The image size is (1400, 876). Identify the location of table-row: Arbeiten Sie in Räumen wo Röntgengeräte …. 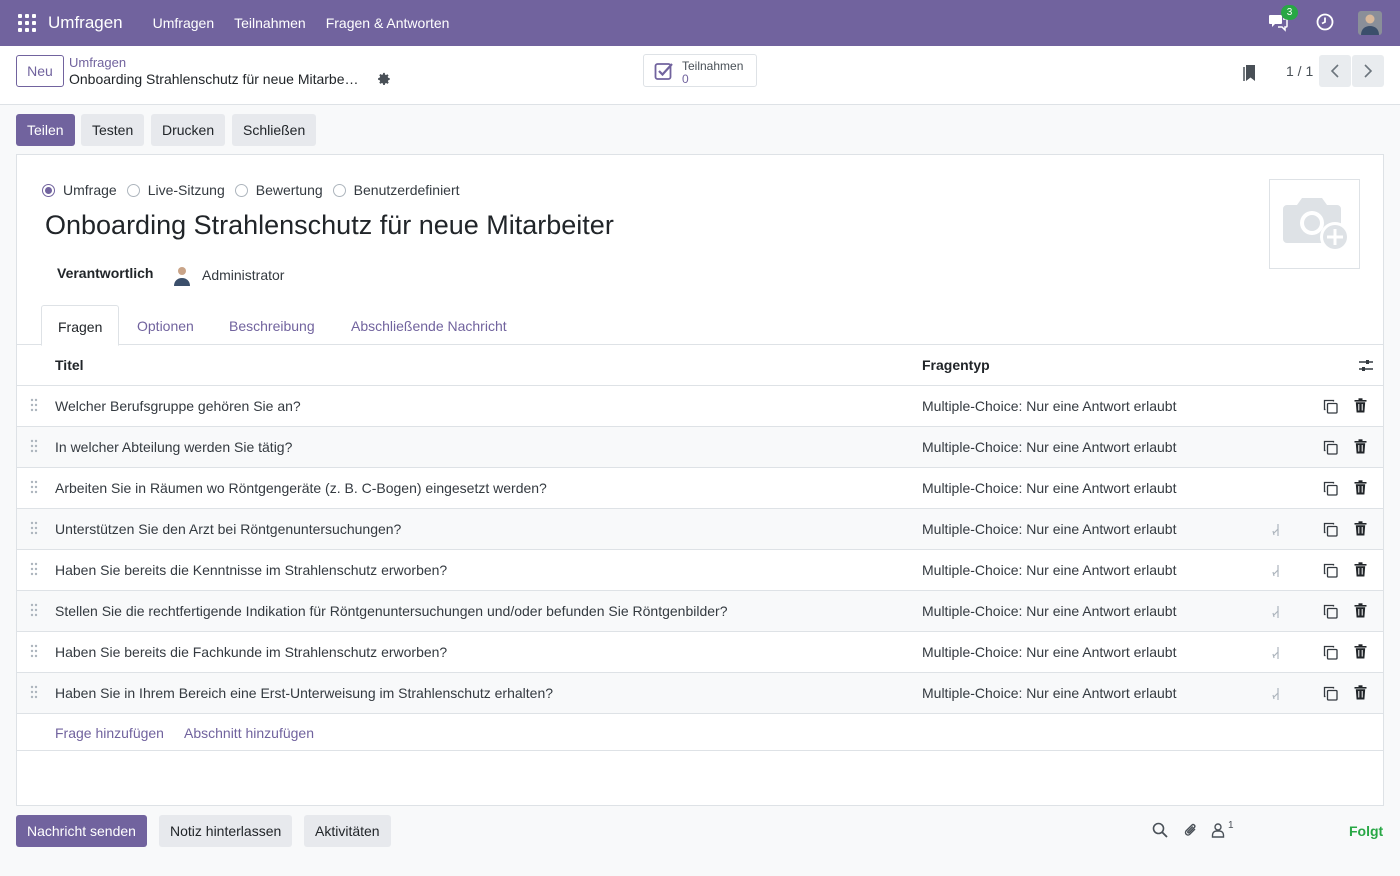
(700, 488).